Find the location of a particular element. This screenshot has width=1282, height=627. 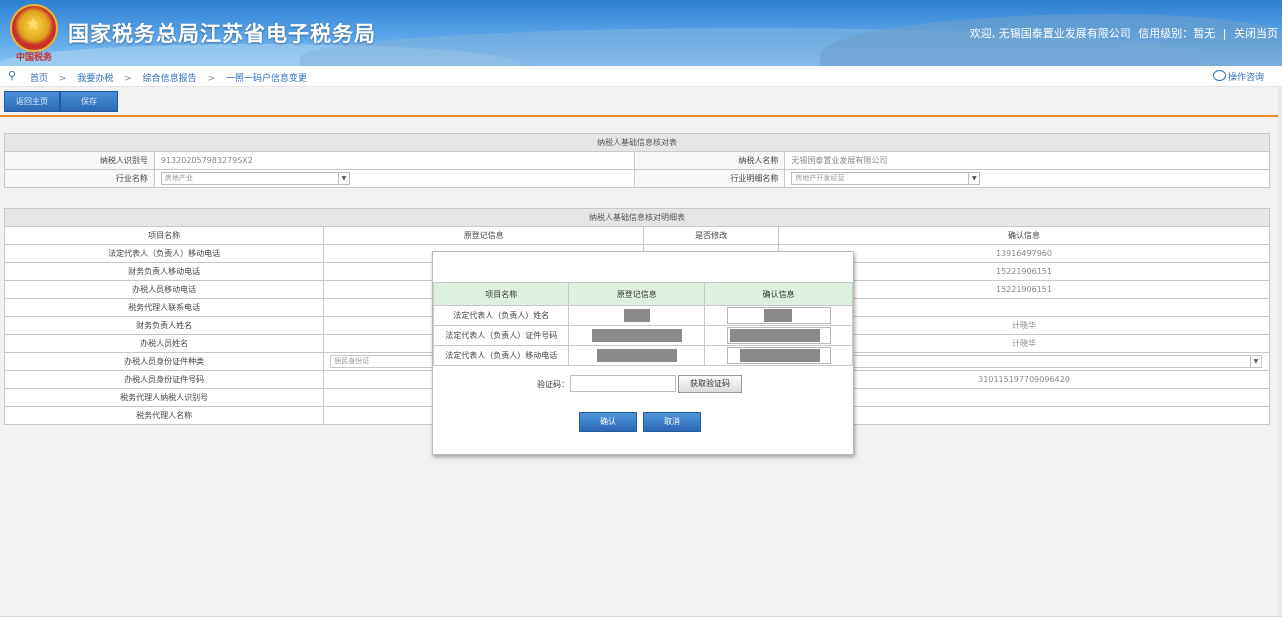

industry-select: 房地产业 ▼ is located at coordinates (255, 178).